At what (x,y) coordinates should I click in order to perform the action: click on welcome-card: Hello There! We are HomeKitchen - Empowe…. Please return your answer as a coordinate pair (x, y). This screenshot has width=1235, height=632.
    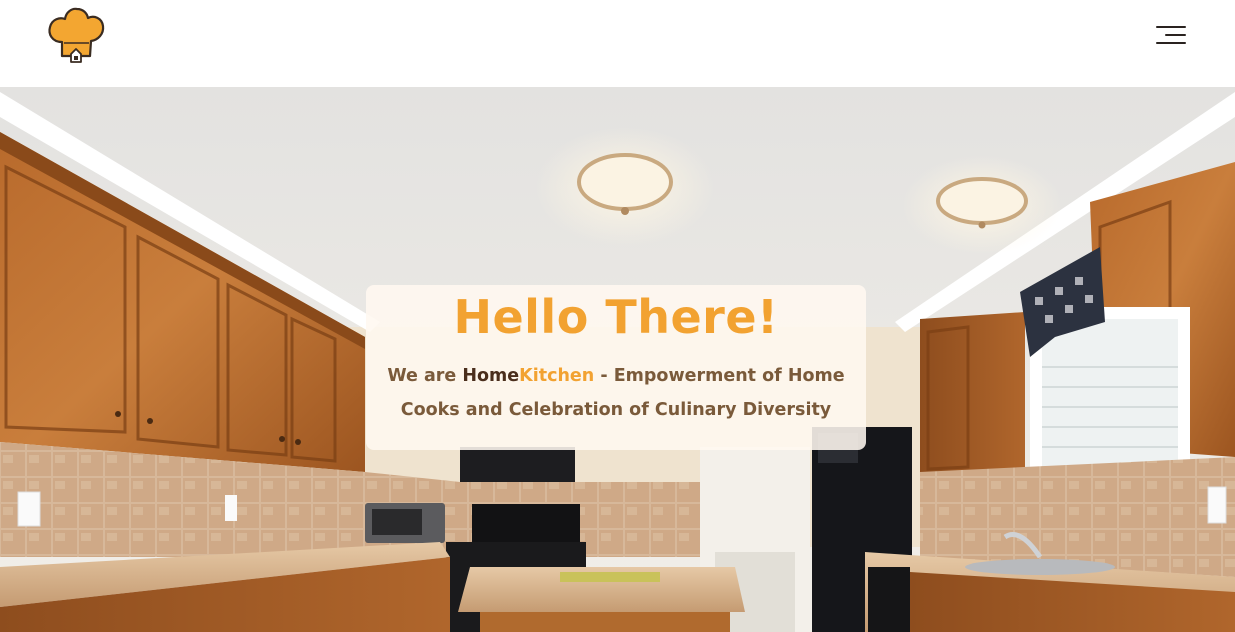
    Looking at the image, I should click on (616, 367).